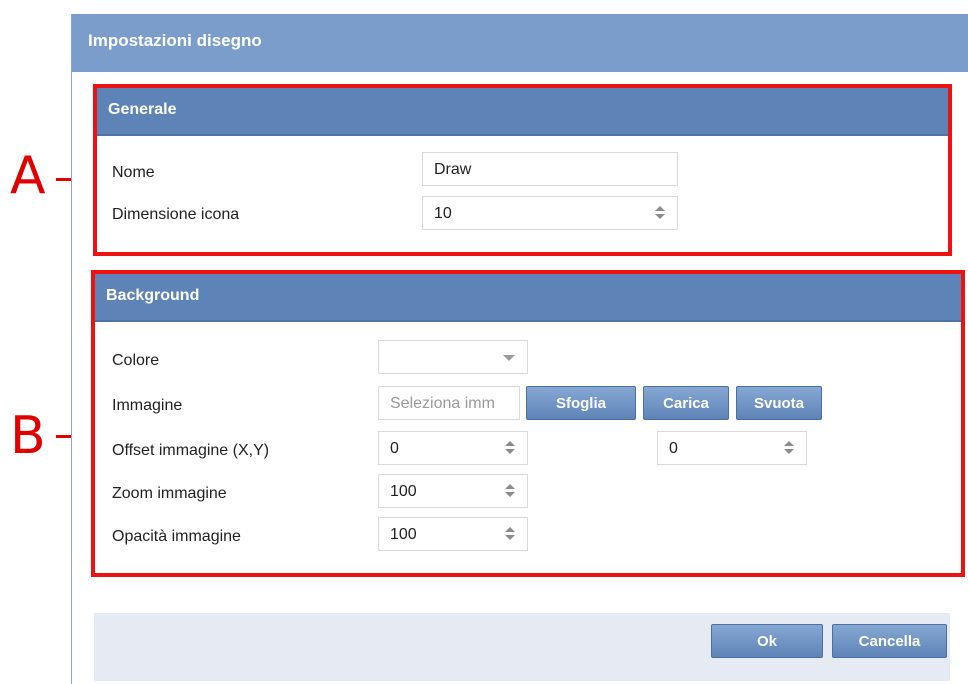 Image resolution: width=968 pixels, height=684 pixels. I want to click on opacity-stepper: 100, so click(453, 534).